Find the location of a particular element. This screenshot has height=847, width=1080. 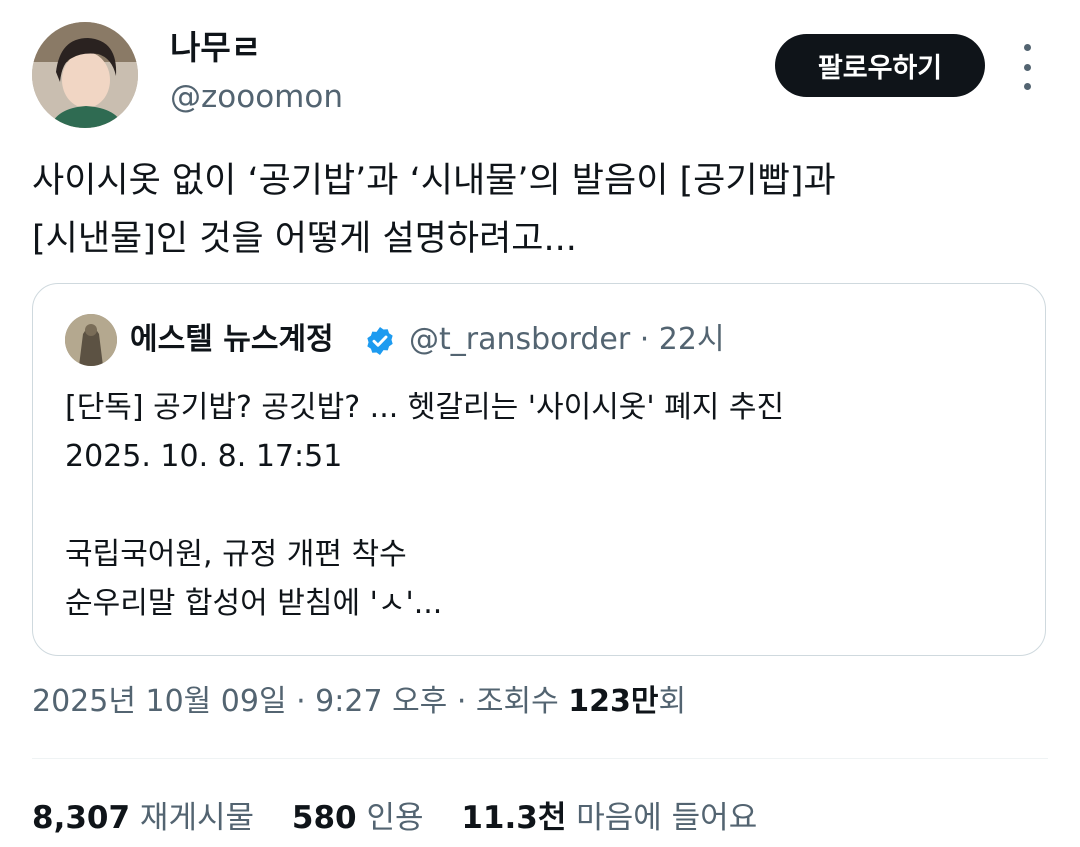

author-avatar is located at coordinates (85, 75).